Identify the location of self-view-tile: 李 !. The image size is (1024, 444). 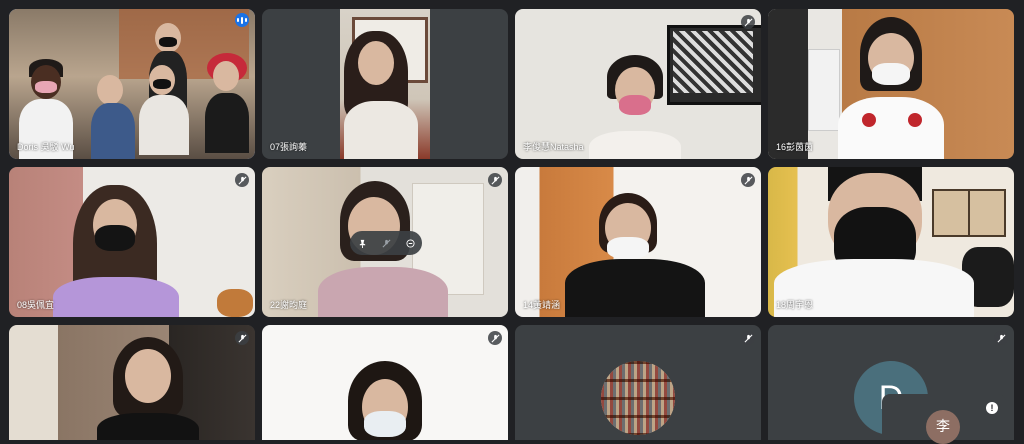
(944, 419).